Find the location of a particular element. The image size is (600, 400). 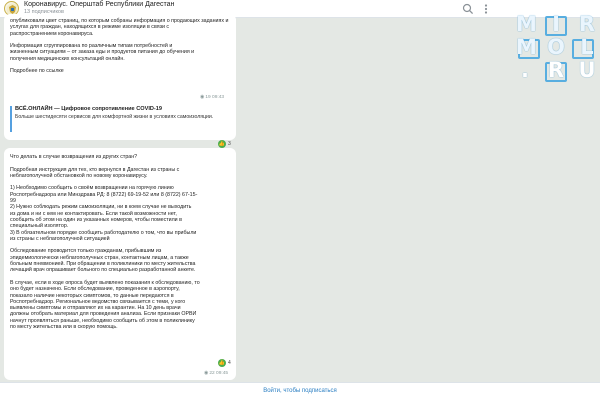

watermark-row: . R U is located at coordinates (556, 70).